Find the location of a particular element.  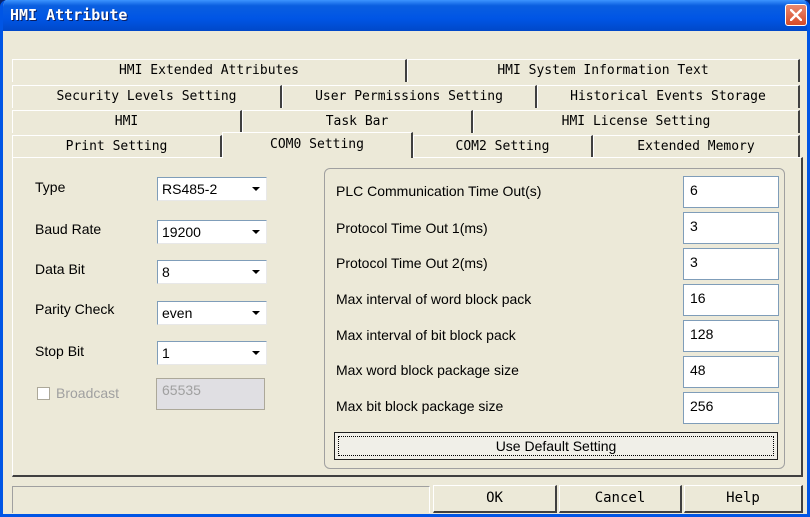

protocol-timeout-2-label: Protocol Time Out 2(ms) is located at coordinates (412, 263).